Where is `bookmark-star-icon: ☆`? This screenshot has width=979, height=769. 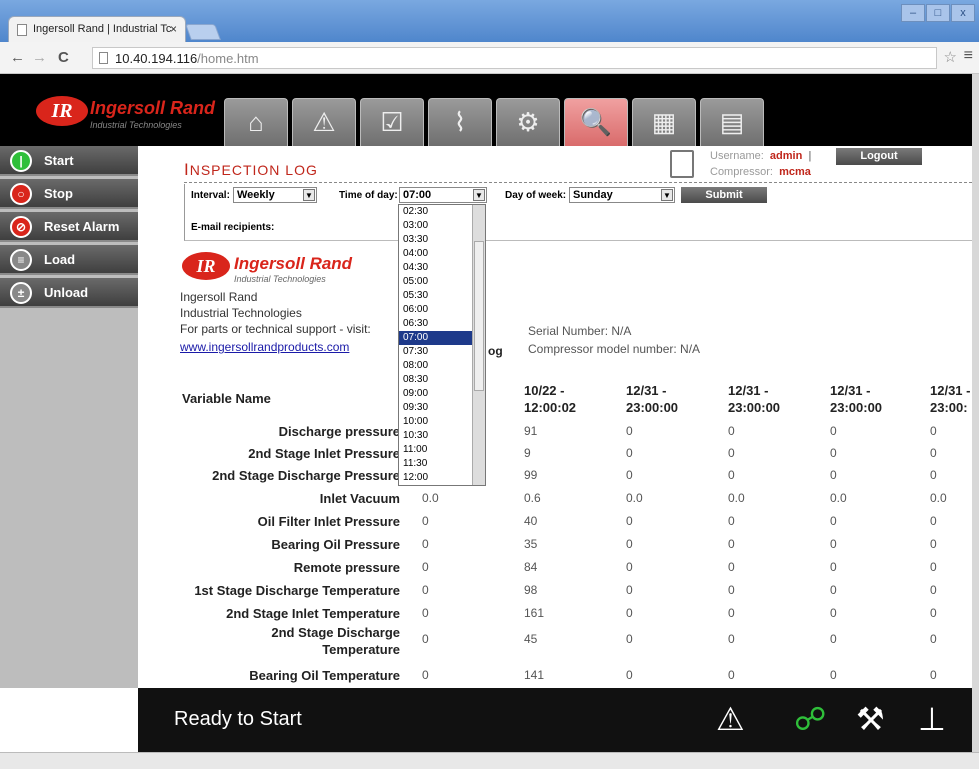
bookmark-star-icon: ☆ is located at coordinates (950, 57).